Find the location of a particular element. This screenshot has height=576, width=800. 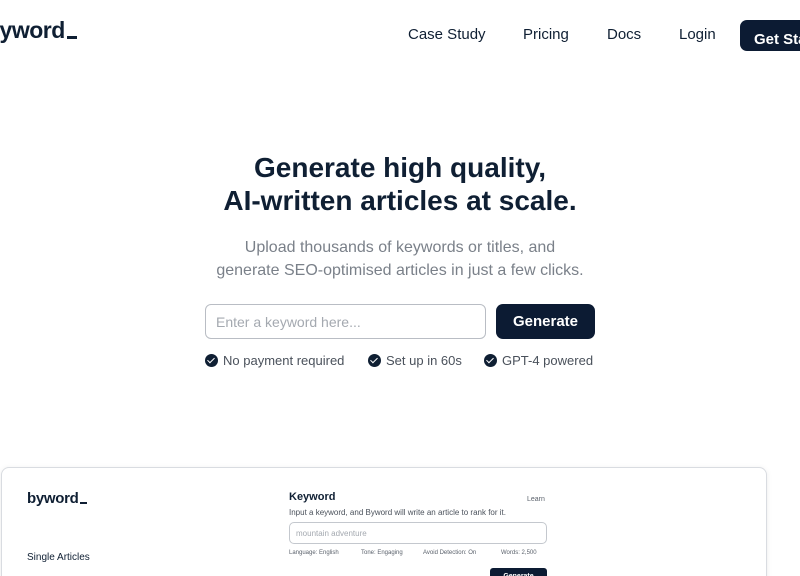

nav-link-case-study: Case Study is located at coordinates (447, 34).